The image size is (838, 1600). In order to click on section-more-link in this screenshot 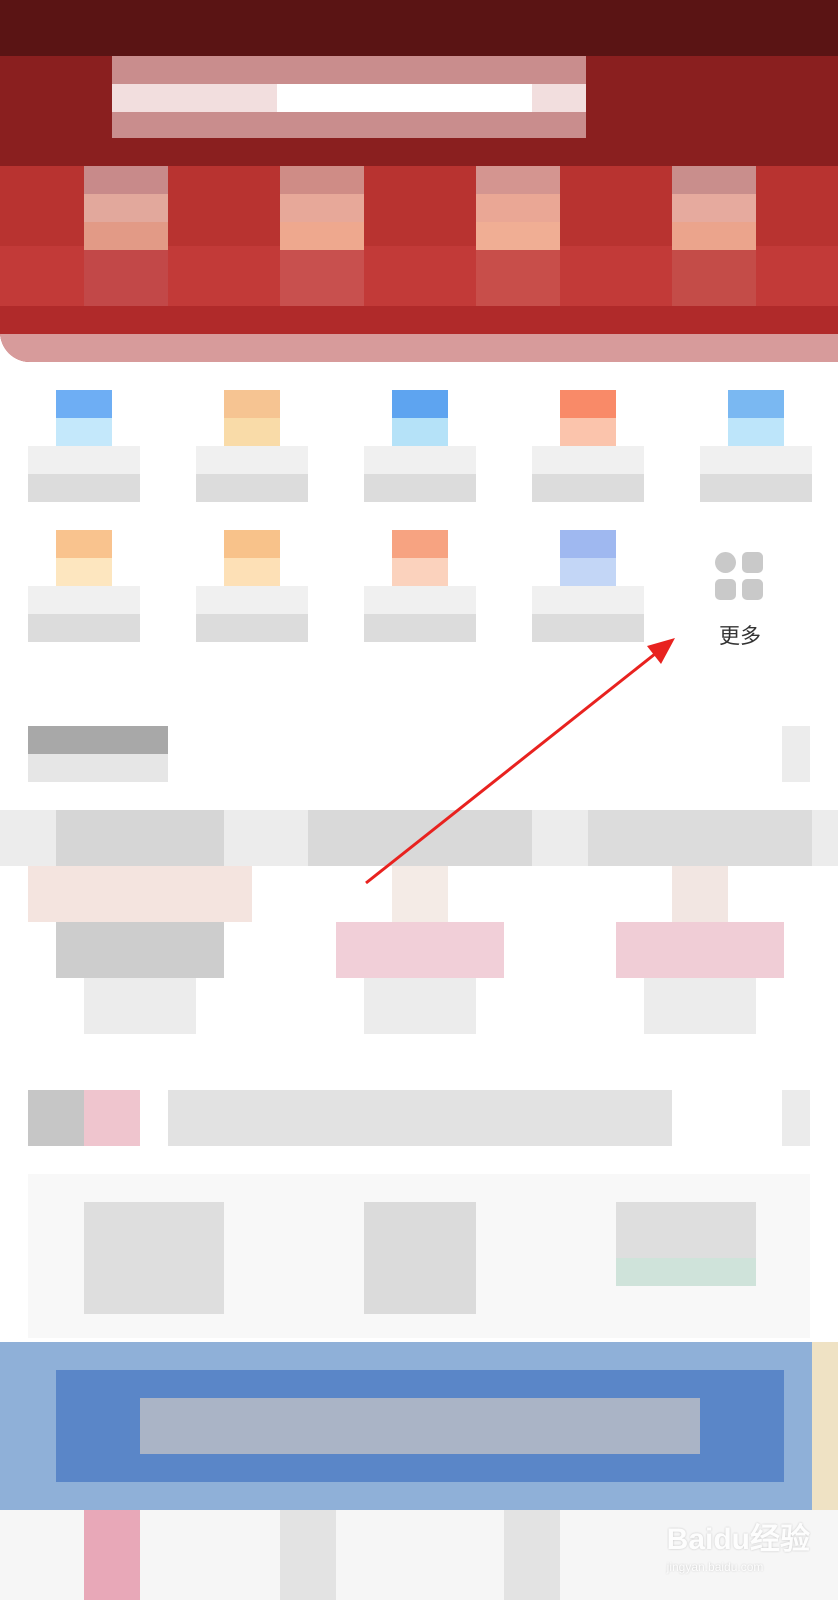, I will do `click(796, 754)`.